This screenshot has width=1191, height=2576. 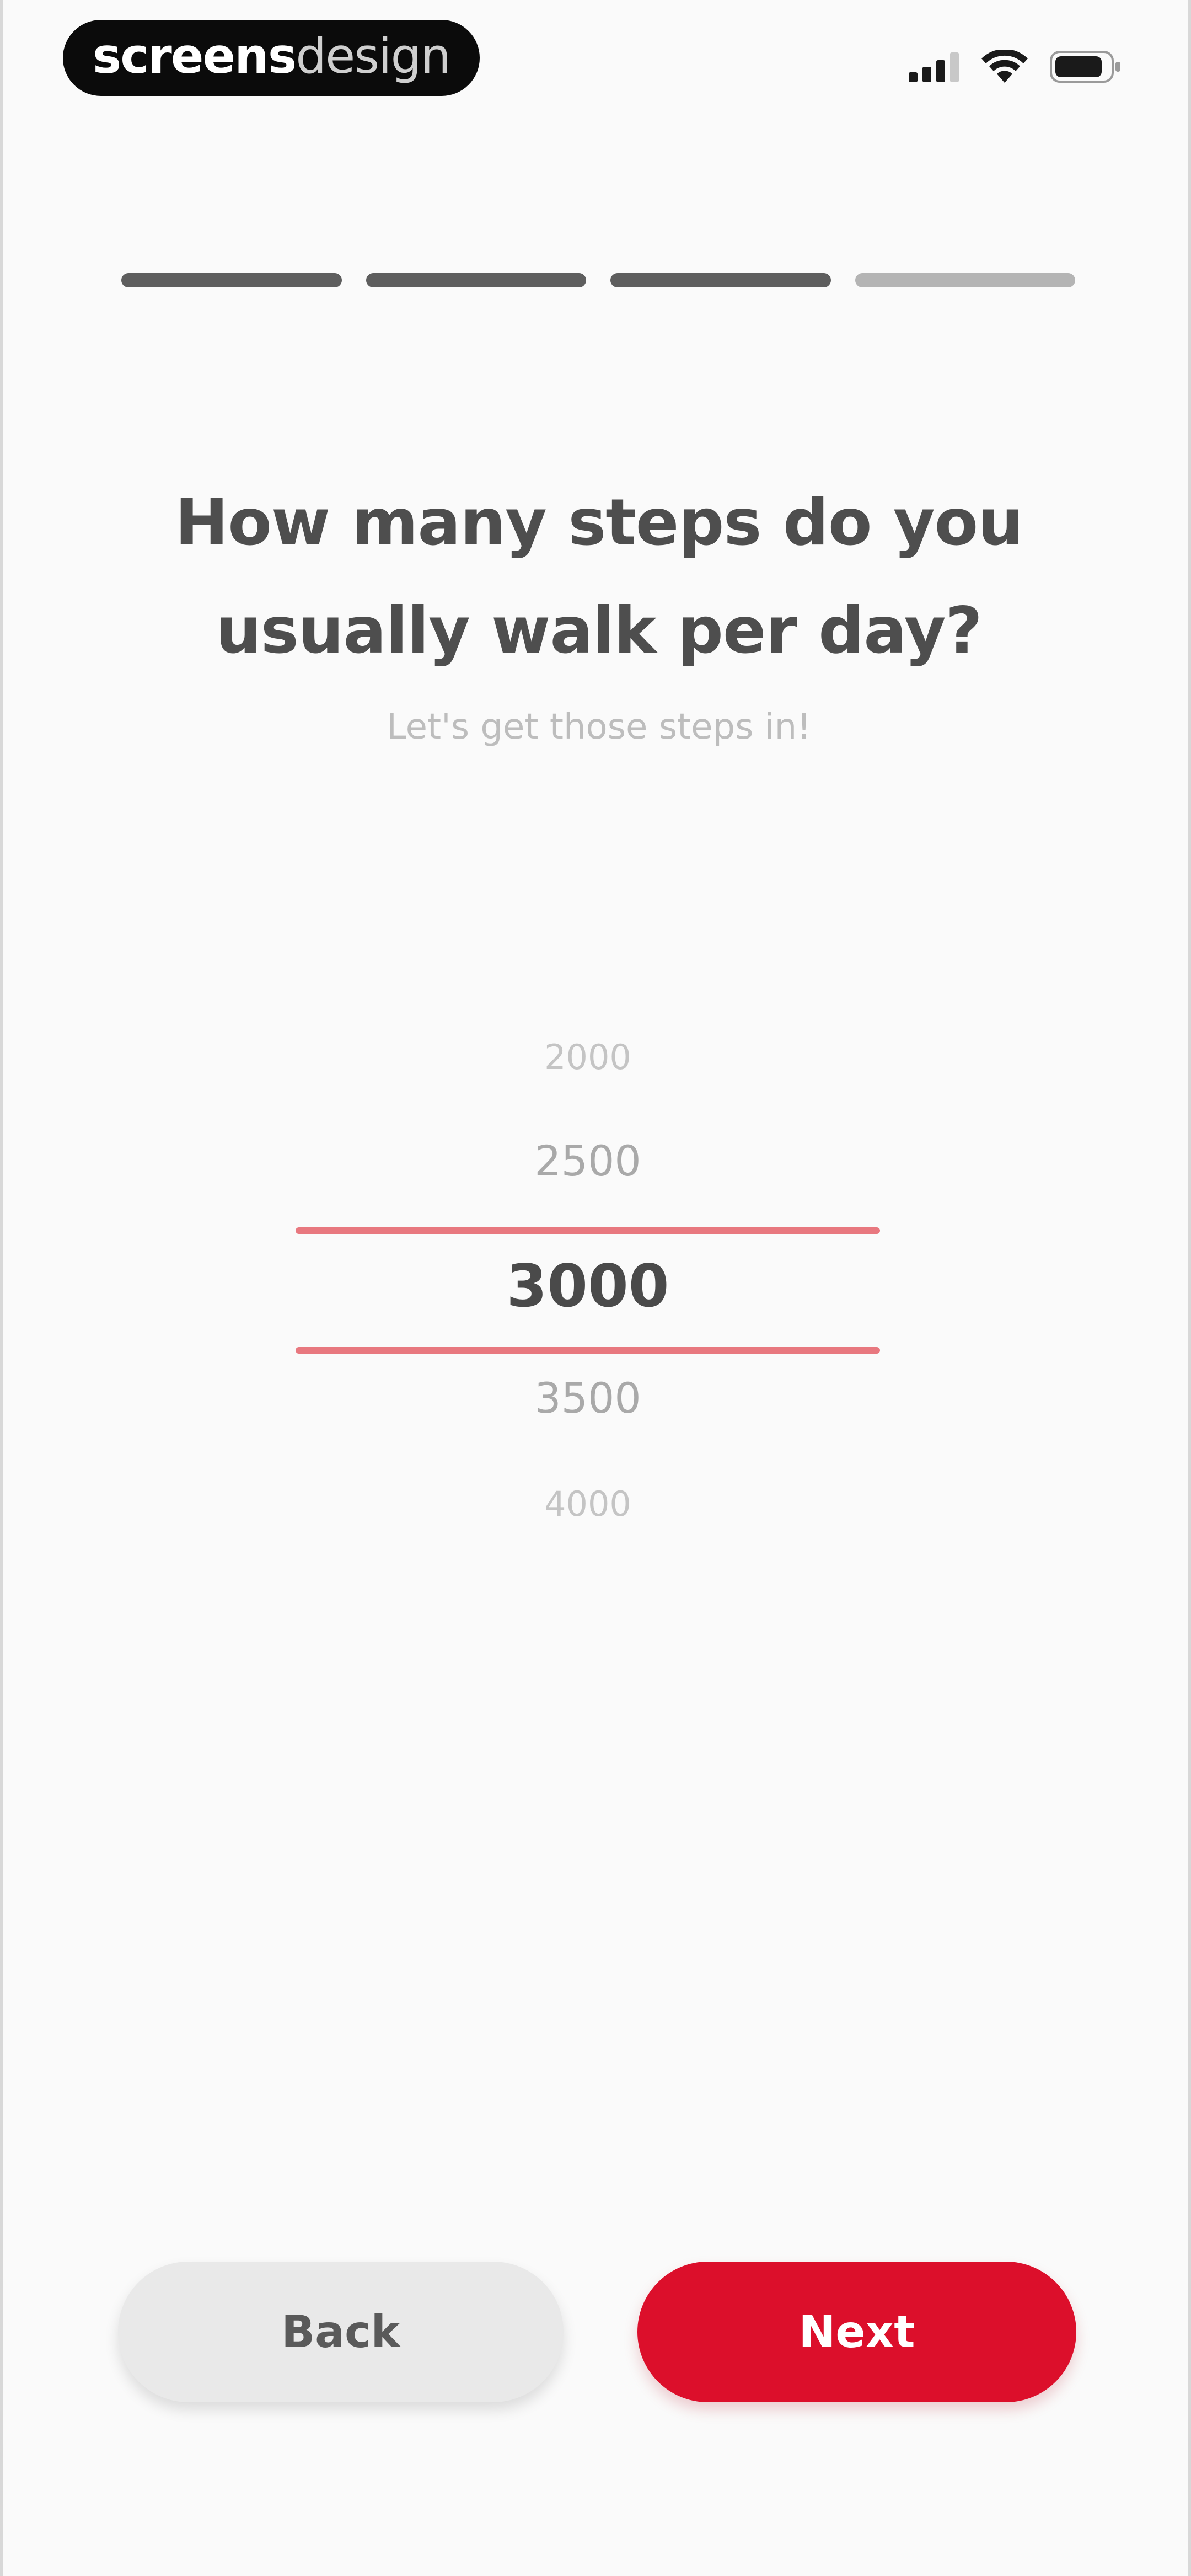 I want to click on screensdesign-logo: screens design, so click(x=271, y=58).